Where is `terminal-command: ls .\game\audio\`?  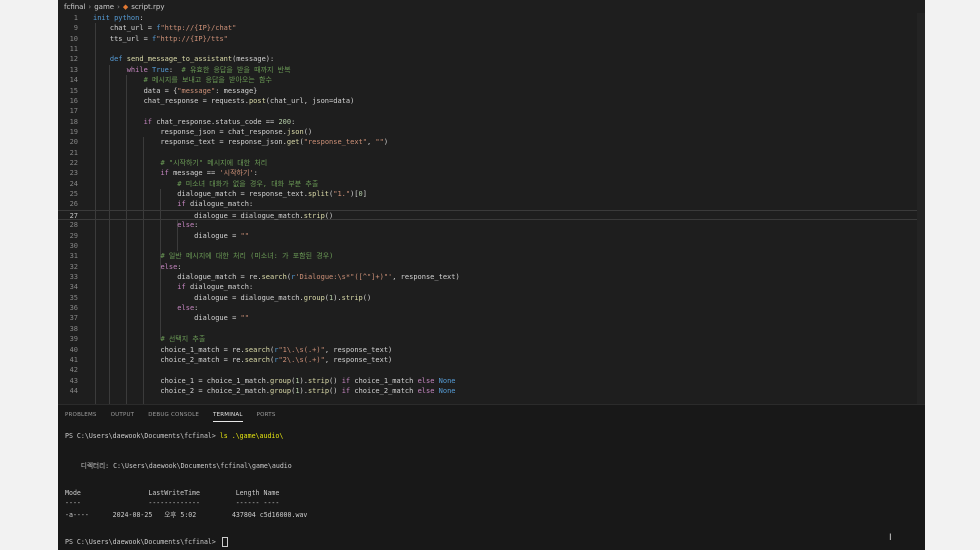
terminal-command: ls .\game\audio\ is located at coordinates (251, 436).